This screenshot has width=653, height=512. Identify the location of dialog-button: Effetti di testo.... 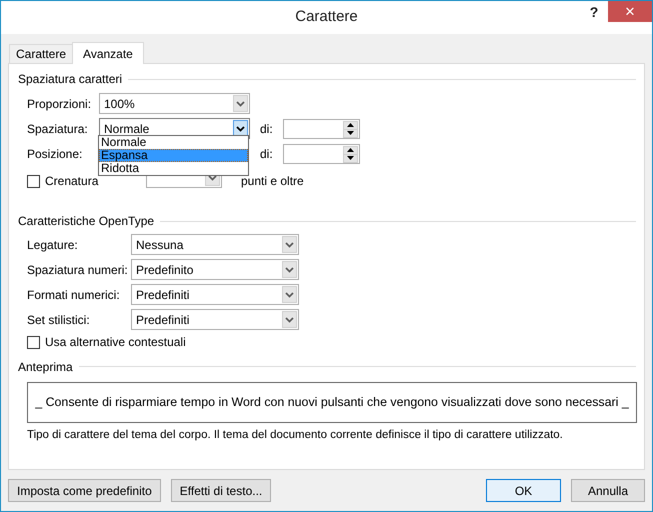
(221, 490).